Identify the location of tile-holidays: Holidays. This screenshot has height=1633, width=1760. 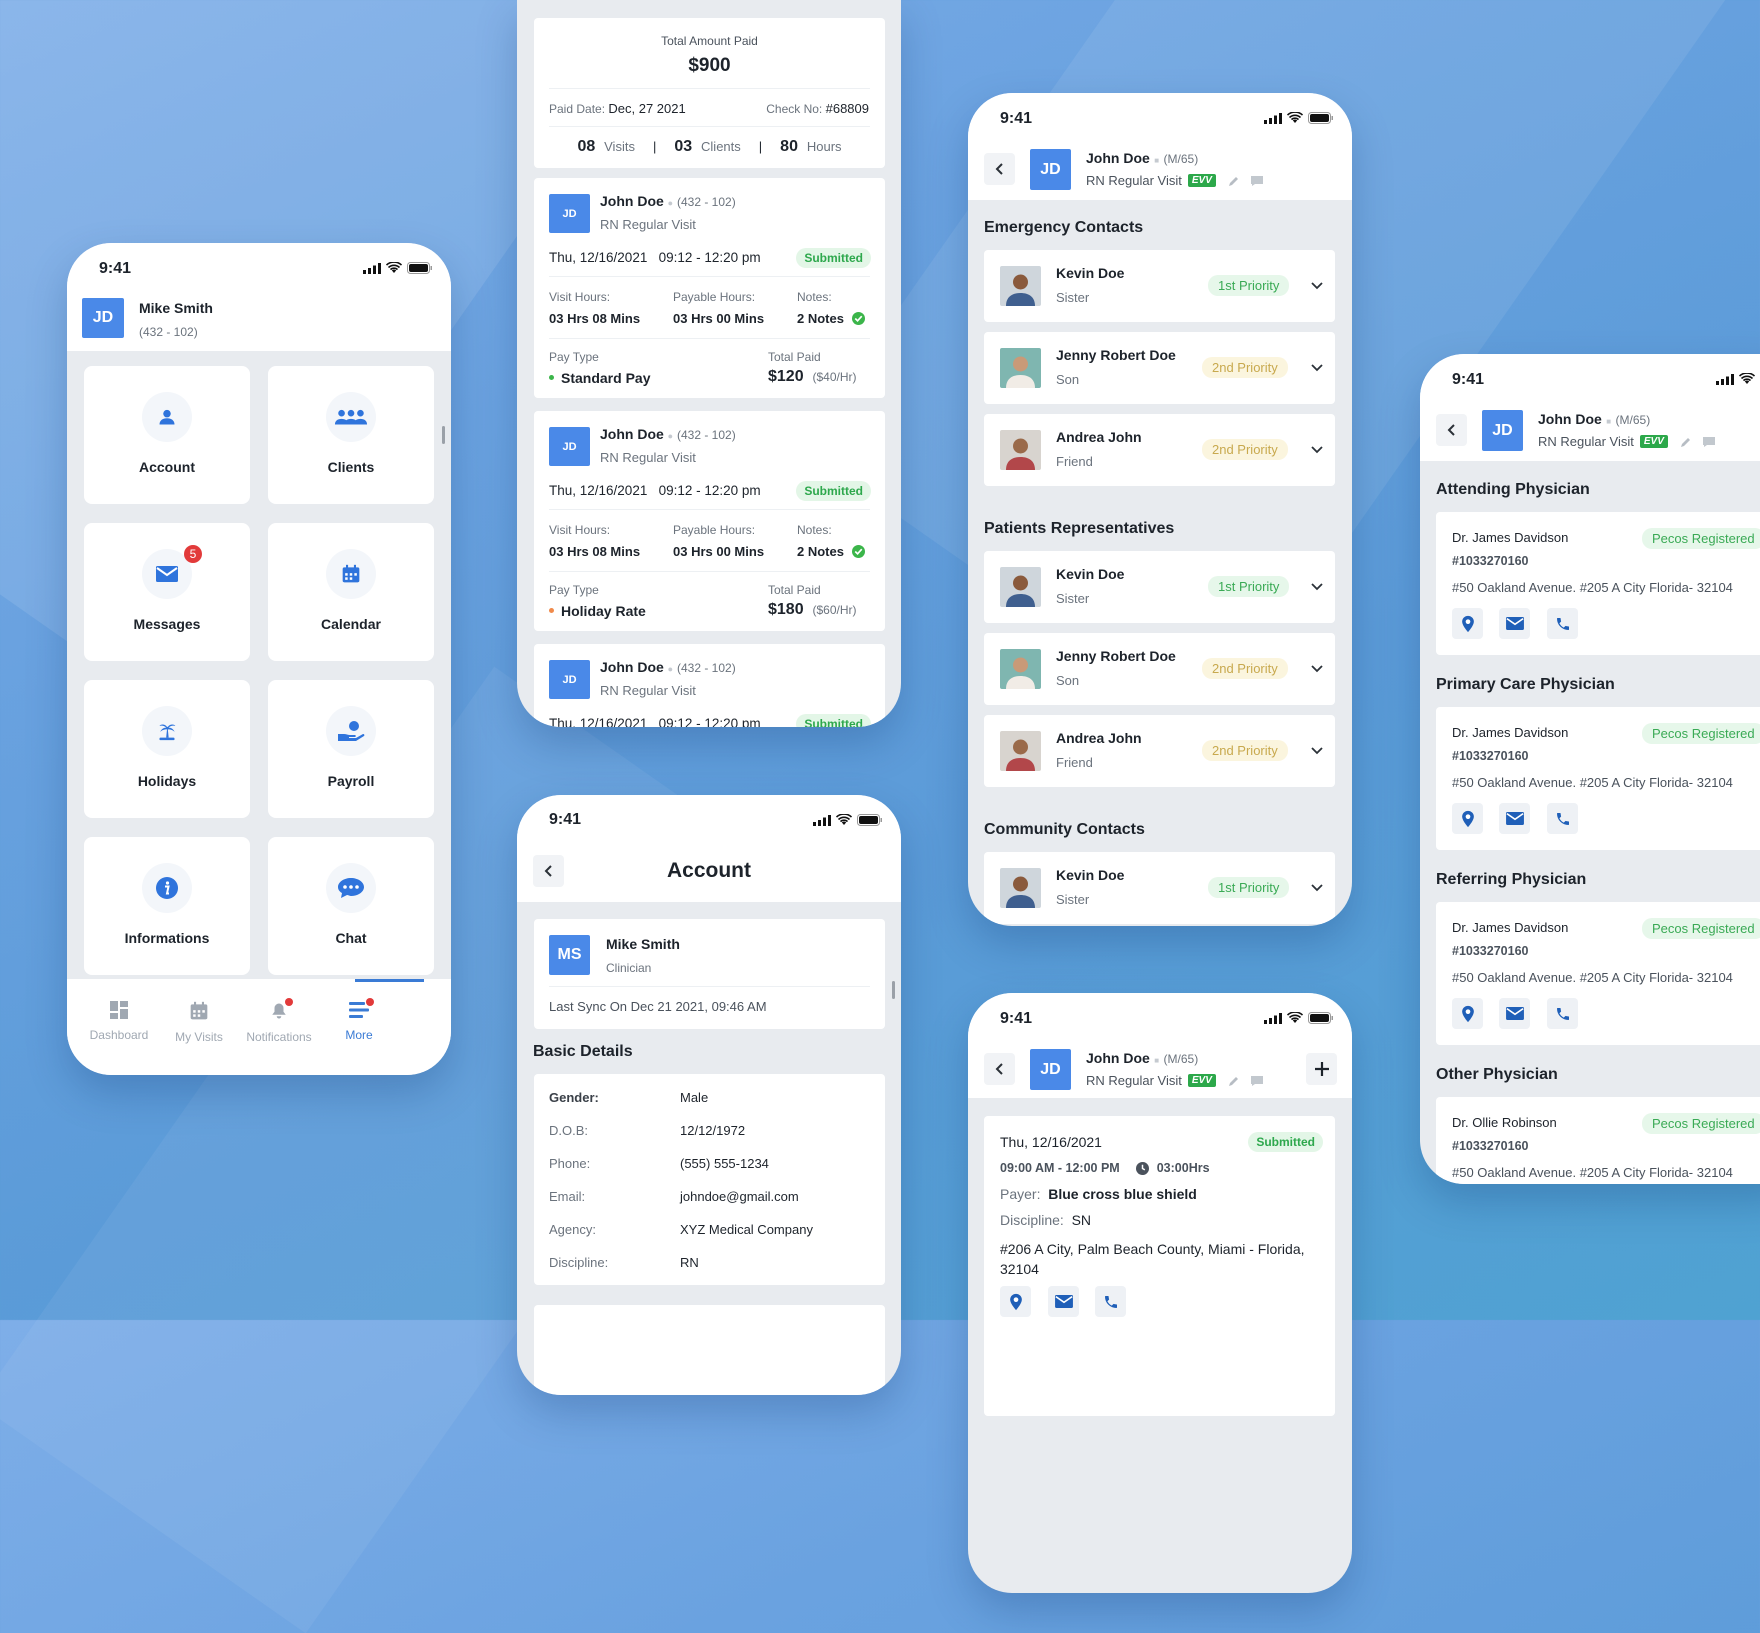
(167, 749).